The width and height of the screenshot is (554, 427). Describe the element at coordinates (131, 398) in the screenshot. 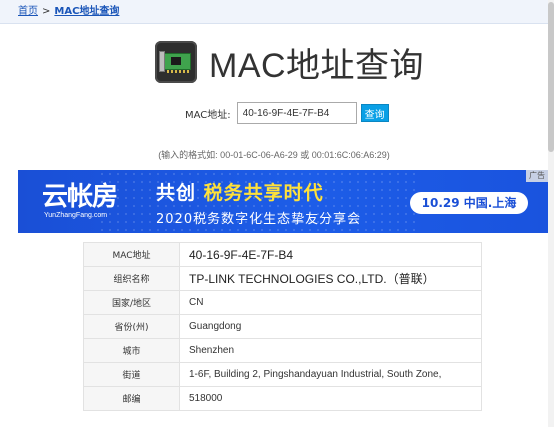

I see `row-key: 邮编` at that location.